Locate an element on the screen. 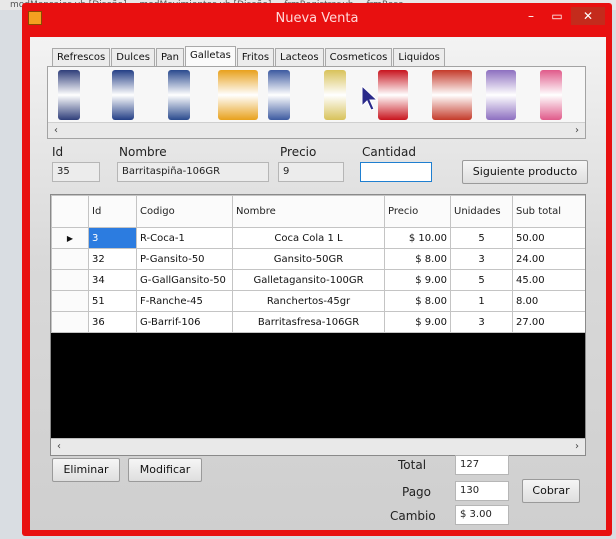  table-row: 32 P-Gansito-50 Gansito-50GR $ 8.00 3 24.00 is located at coordinates (318, 259).